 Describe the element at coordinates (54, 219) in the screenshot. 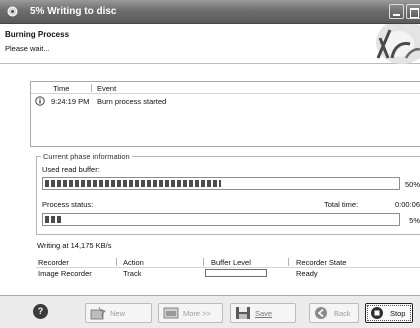

I see `process-status-fill` at that location.